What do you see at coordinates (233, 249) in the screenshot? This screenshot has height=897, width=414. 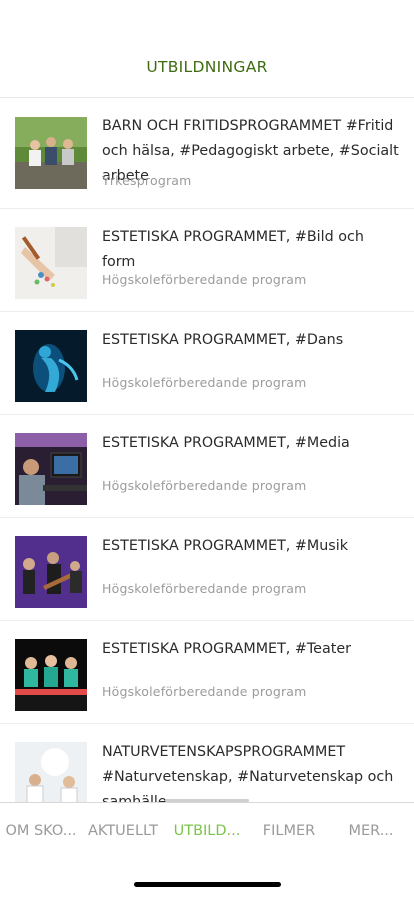 I see `program-title: ESTETISKA PROGRAMMET, #Bild och form` at bounding box center [233, 249].